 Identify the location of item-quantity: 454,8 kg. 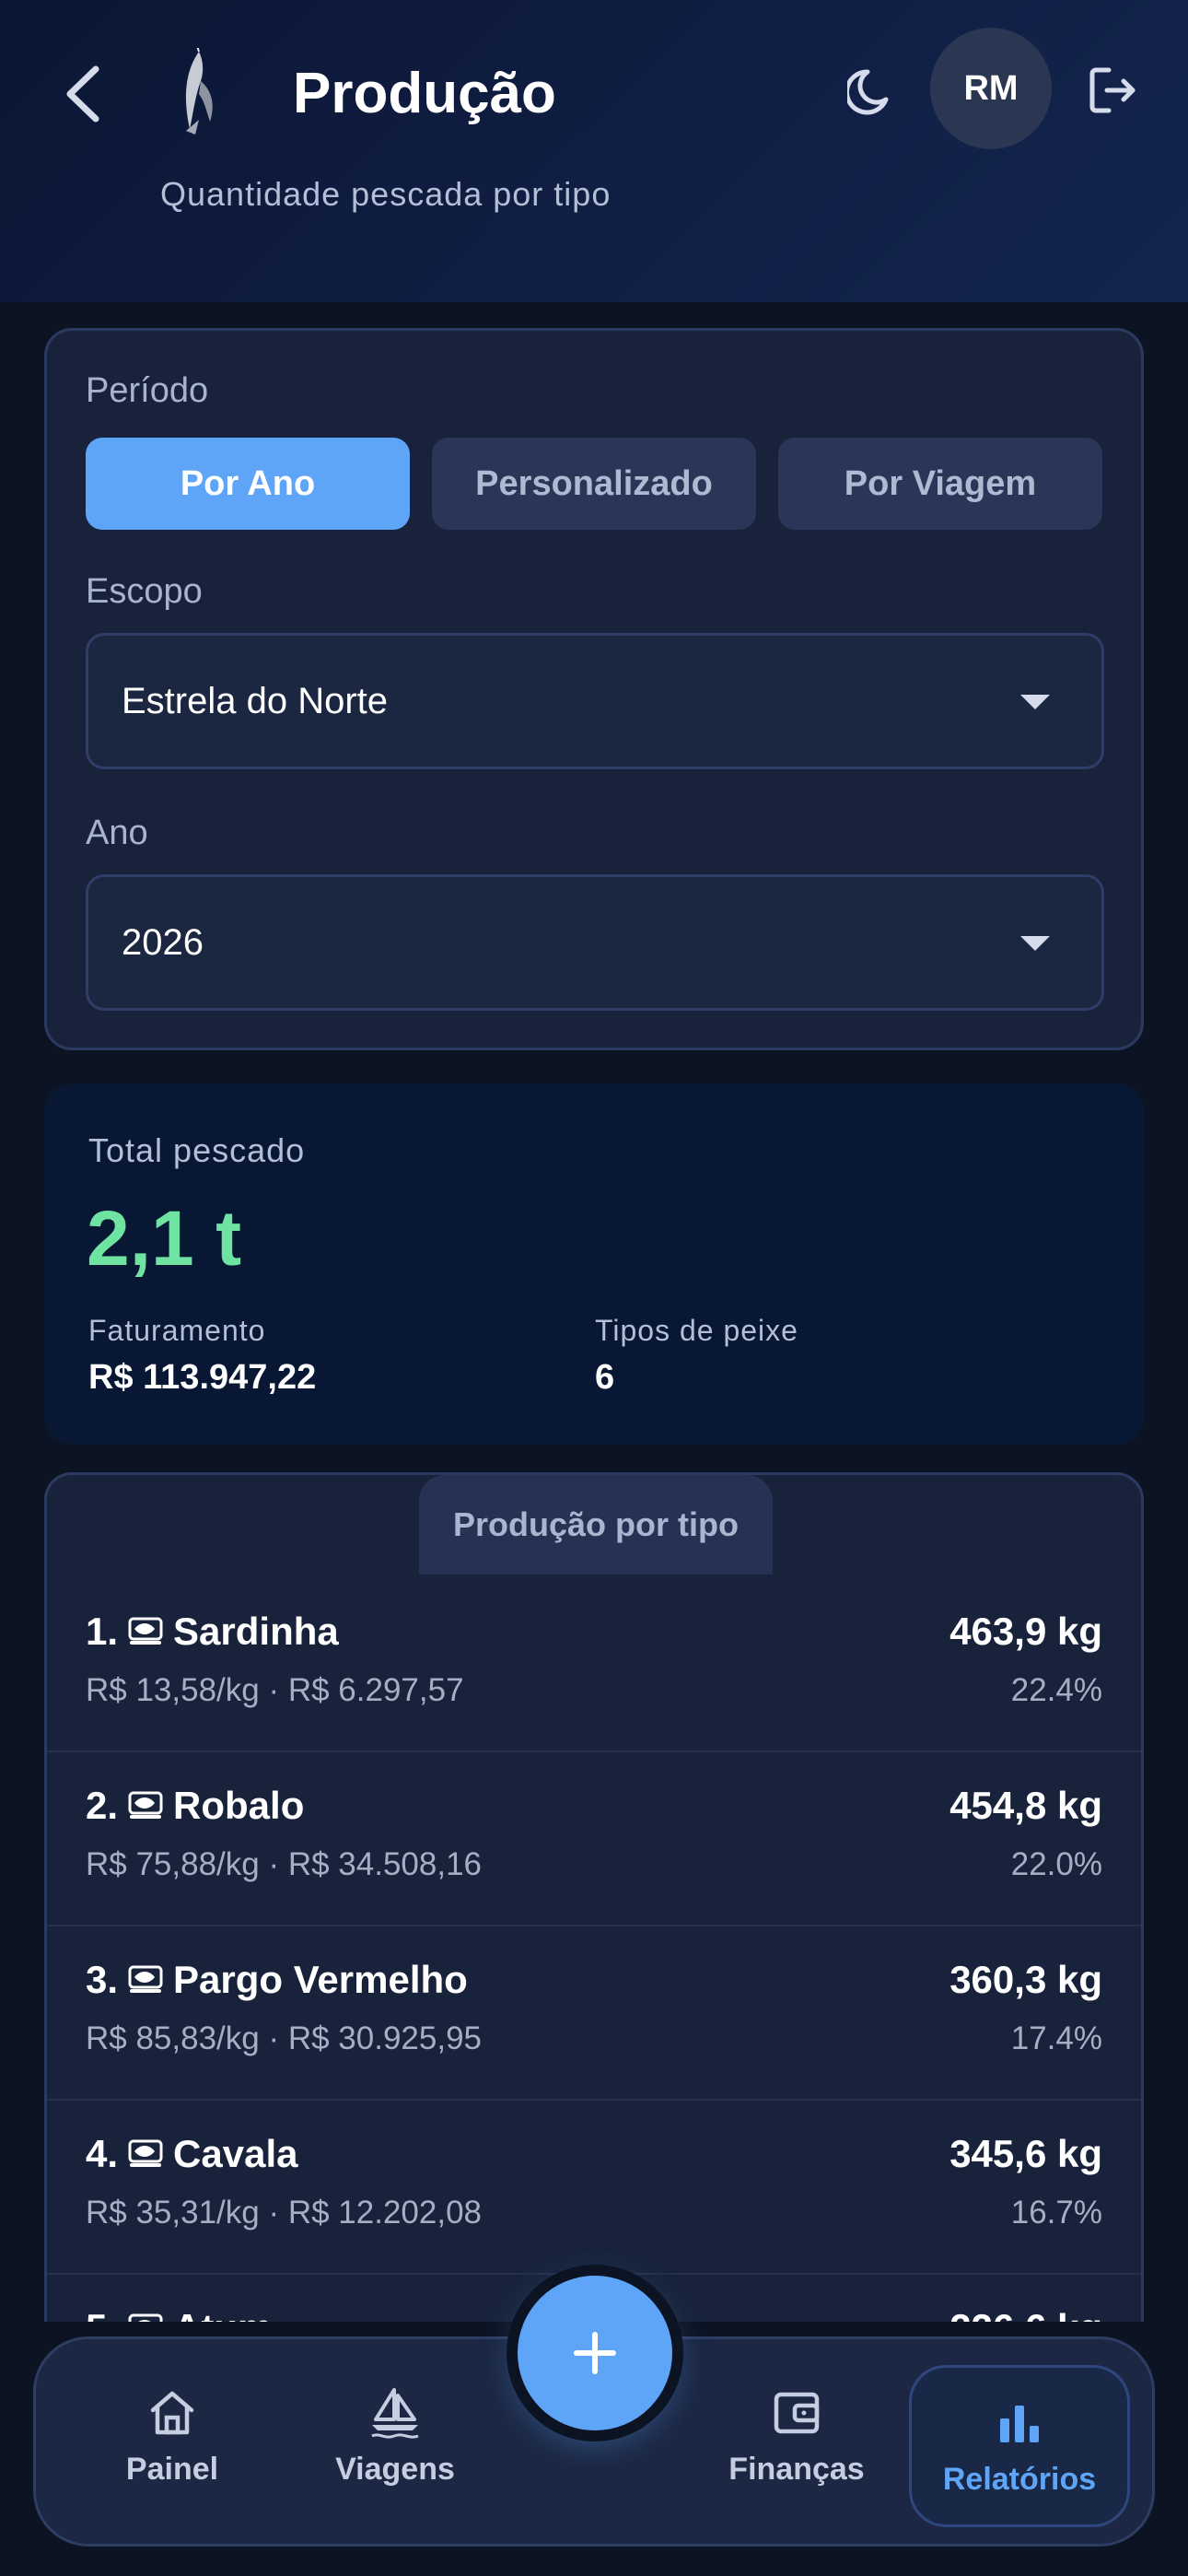
(1026, 1805).